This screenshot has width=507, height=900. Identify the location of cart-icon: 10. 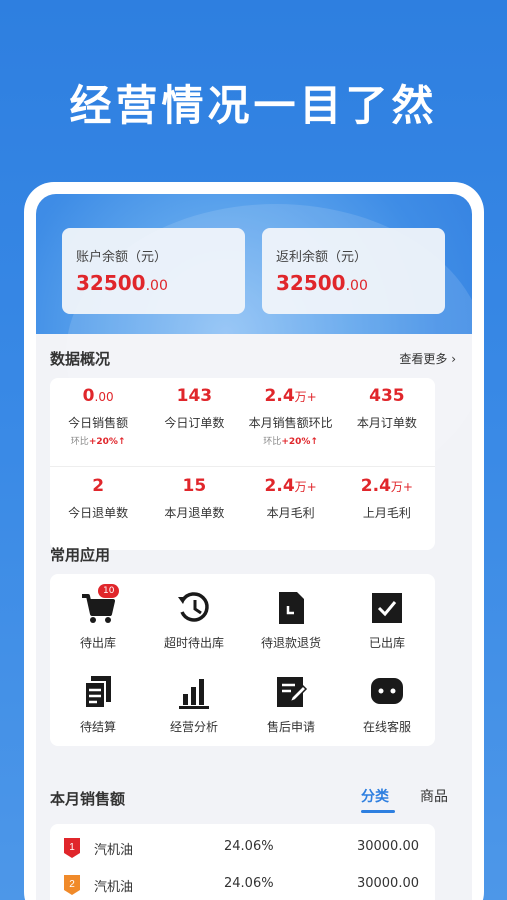
(99, 606).